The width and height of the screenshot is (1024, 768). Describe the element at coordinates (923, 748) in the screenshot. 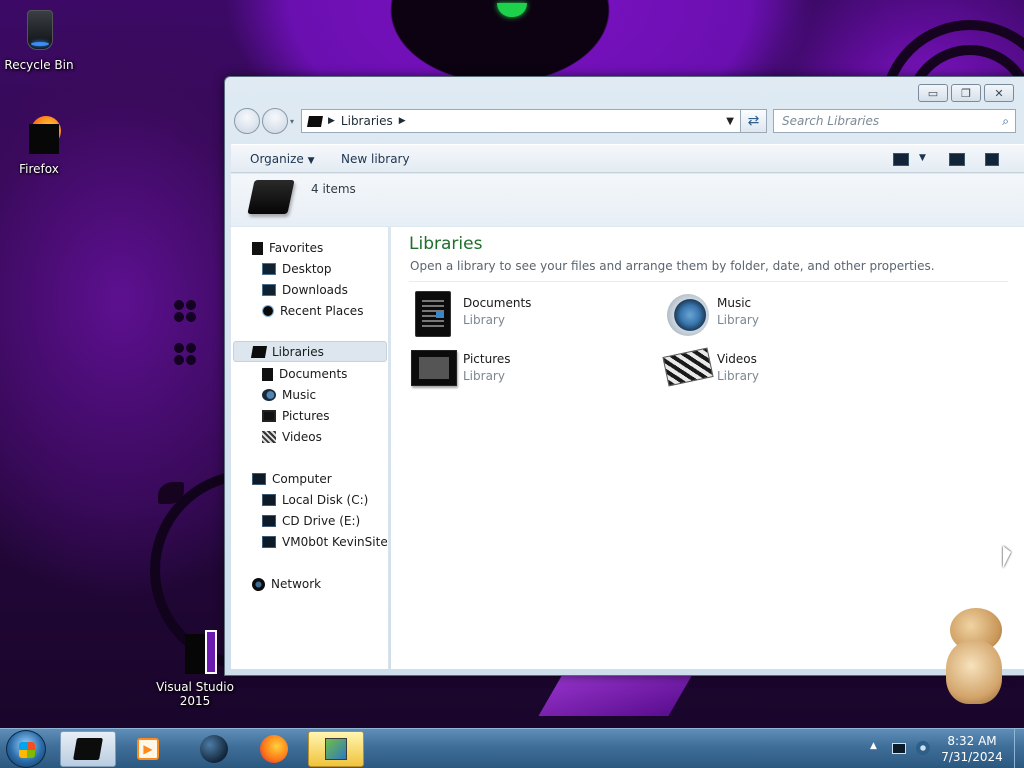

I see `network-tray-icon` at that location.